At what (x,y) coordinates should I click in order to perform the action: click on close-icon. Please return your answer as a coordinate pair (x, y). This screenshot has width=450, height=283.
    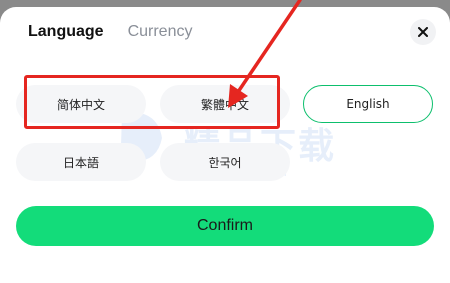
    Looking at the image, I should click on (423, 32).